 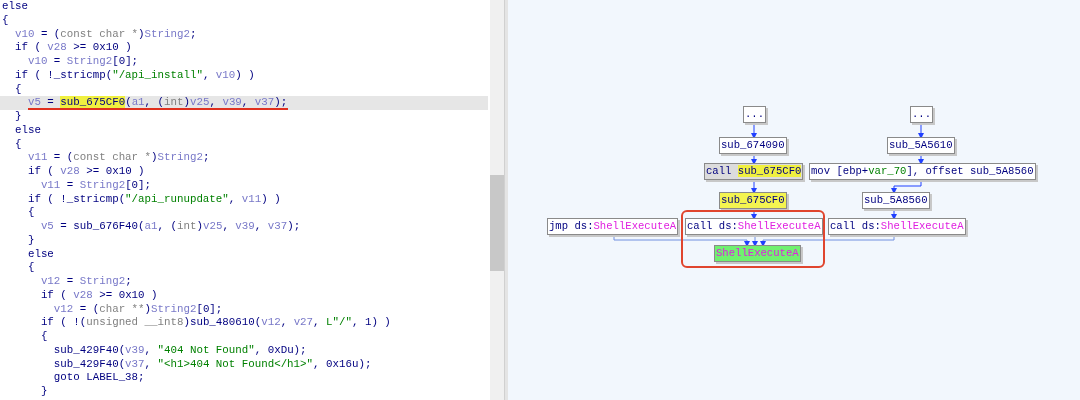 I want to click on code-line: v10 = String2[0];, so click(x=83, y=62).